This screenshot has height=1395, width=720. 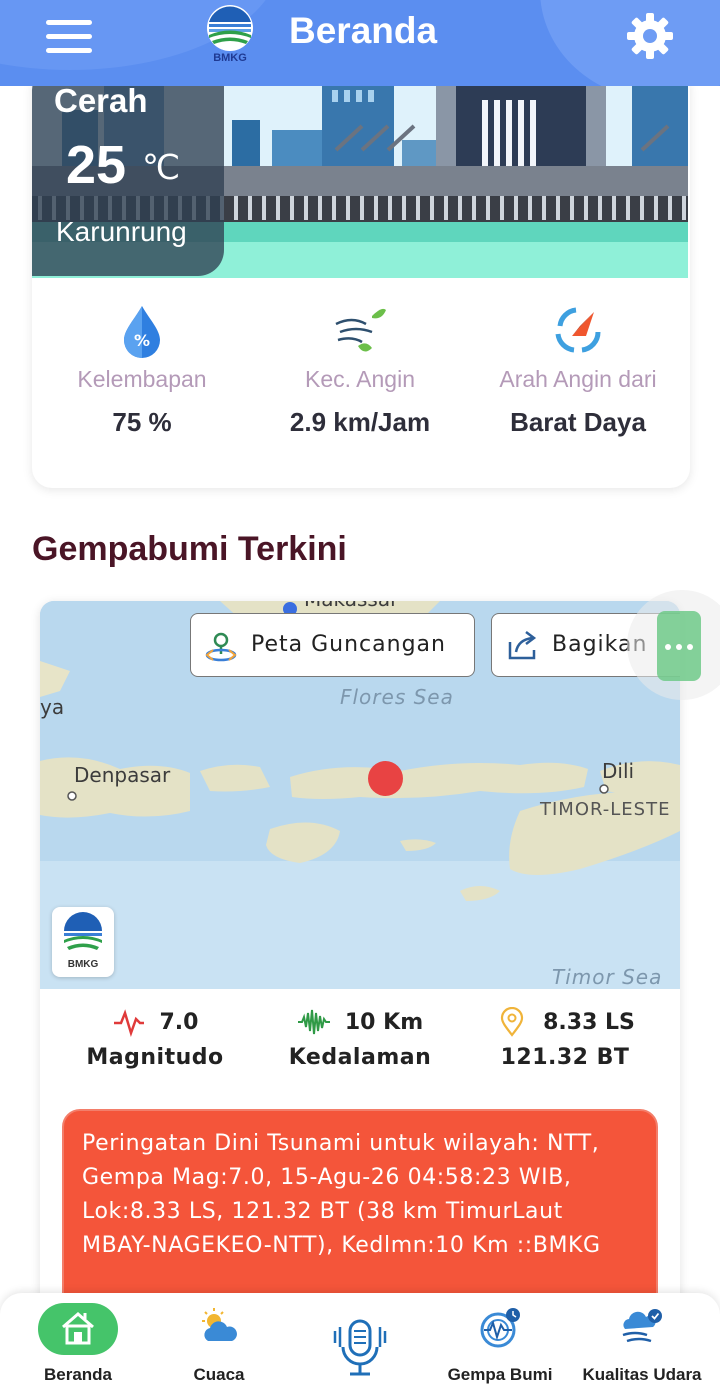 I want to click on humidity-stat: % Kelembapan 75 %, so click(x=142, y=370).